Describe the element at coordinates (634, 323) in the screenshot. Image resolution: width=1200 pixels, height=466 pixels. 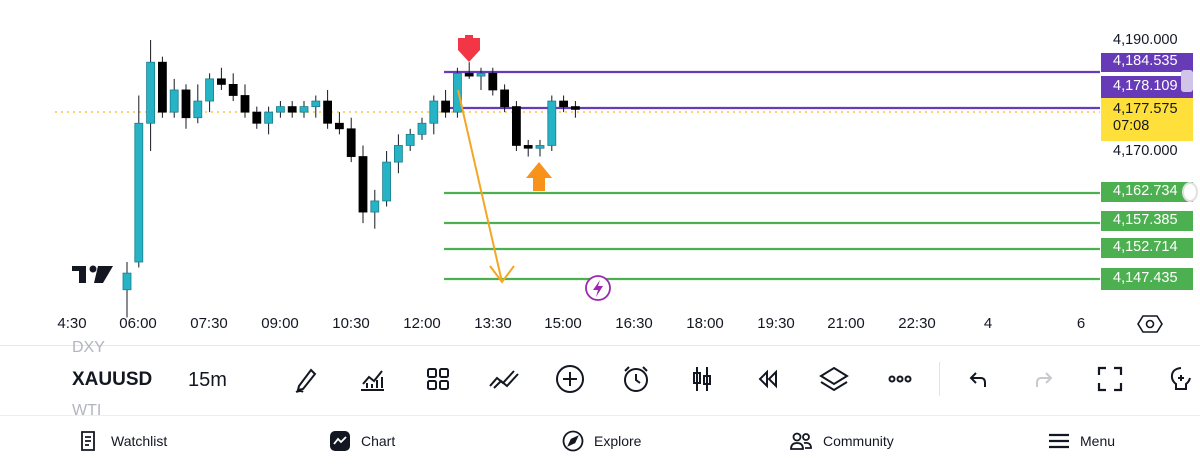
I see `time-label: 16:30` at that location.